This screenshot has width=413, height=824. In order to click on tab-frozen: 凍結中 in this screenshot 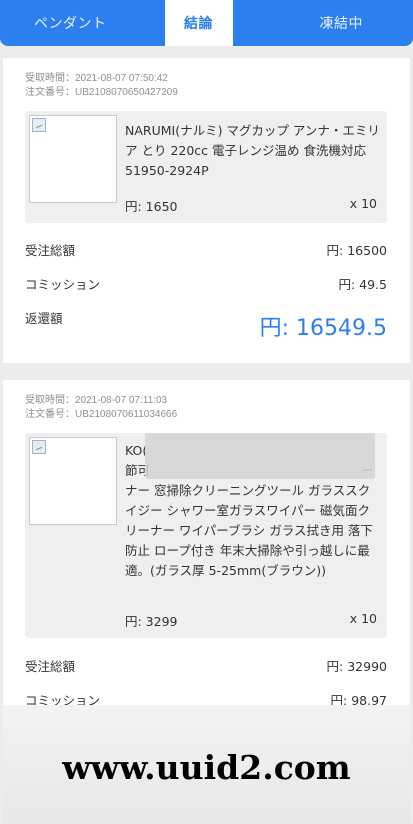, I will do `click(323, 23)`.